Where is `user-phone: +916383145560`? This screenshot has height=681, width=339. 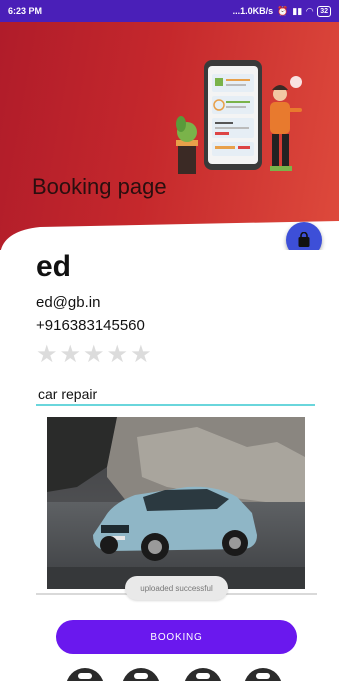 user-phone: +916383145560 is located at coordinates (90, 325).